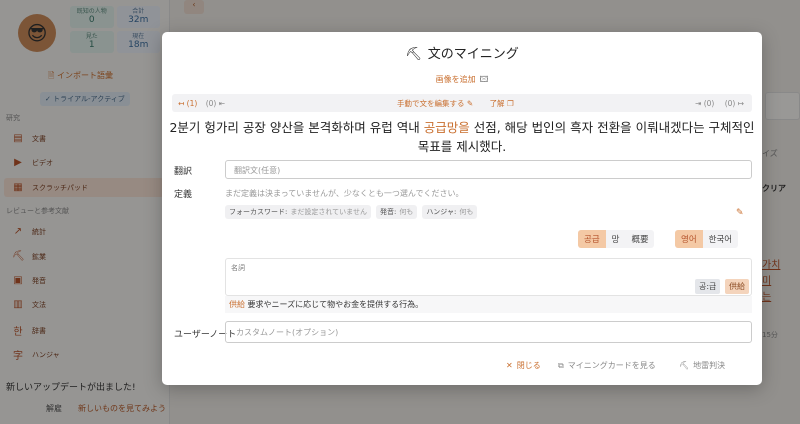 The width and height of the screenshot is (800, 424). Describe the element at coordinates (592, 239) in the screenshot. I see `word-form-option: 공급` at that location.